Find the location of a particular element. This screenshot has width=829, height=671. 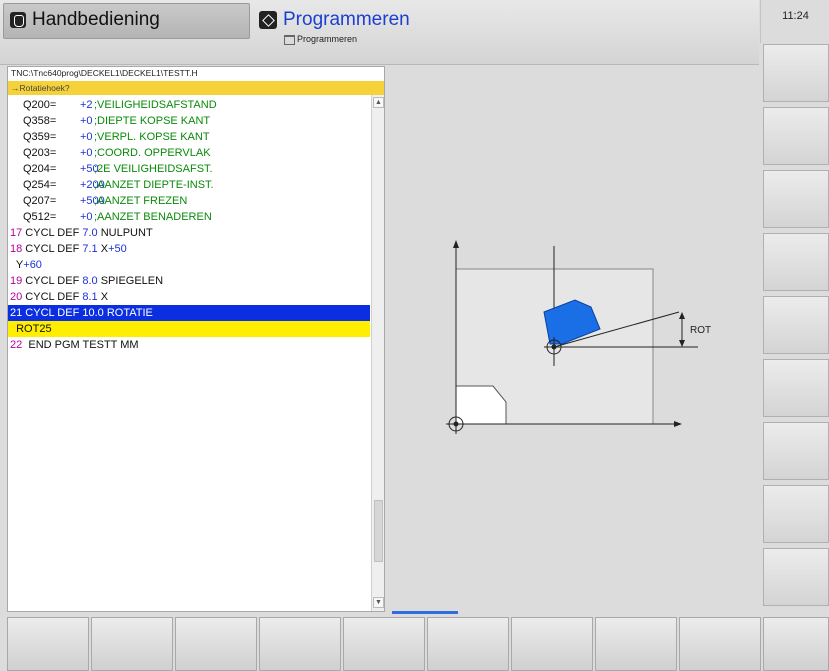

mode-left-label: Handbediening is located at coordinates (96, 19).